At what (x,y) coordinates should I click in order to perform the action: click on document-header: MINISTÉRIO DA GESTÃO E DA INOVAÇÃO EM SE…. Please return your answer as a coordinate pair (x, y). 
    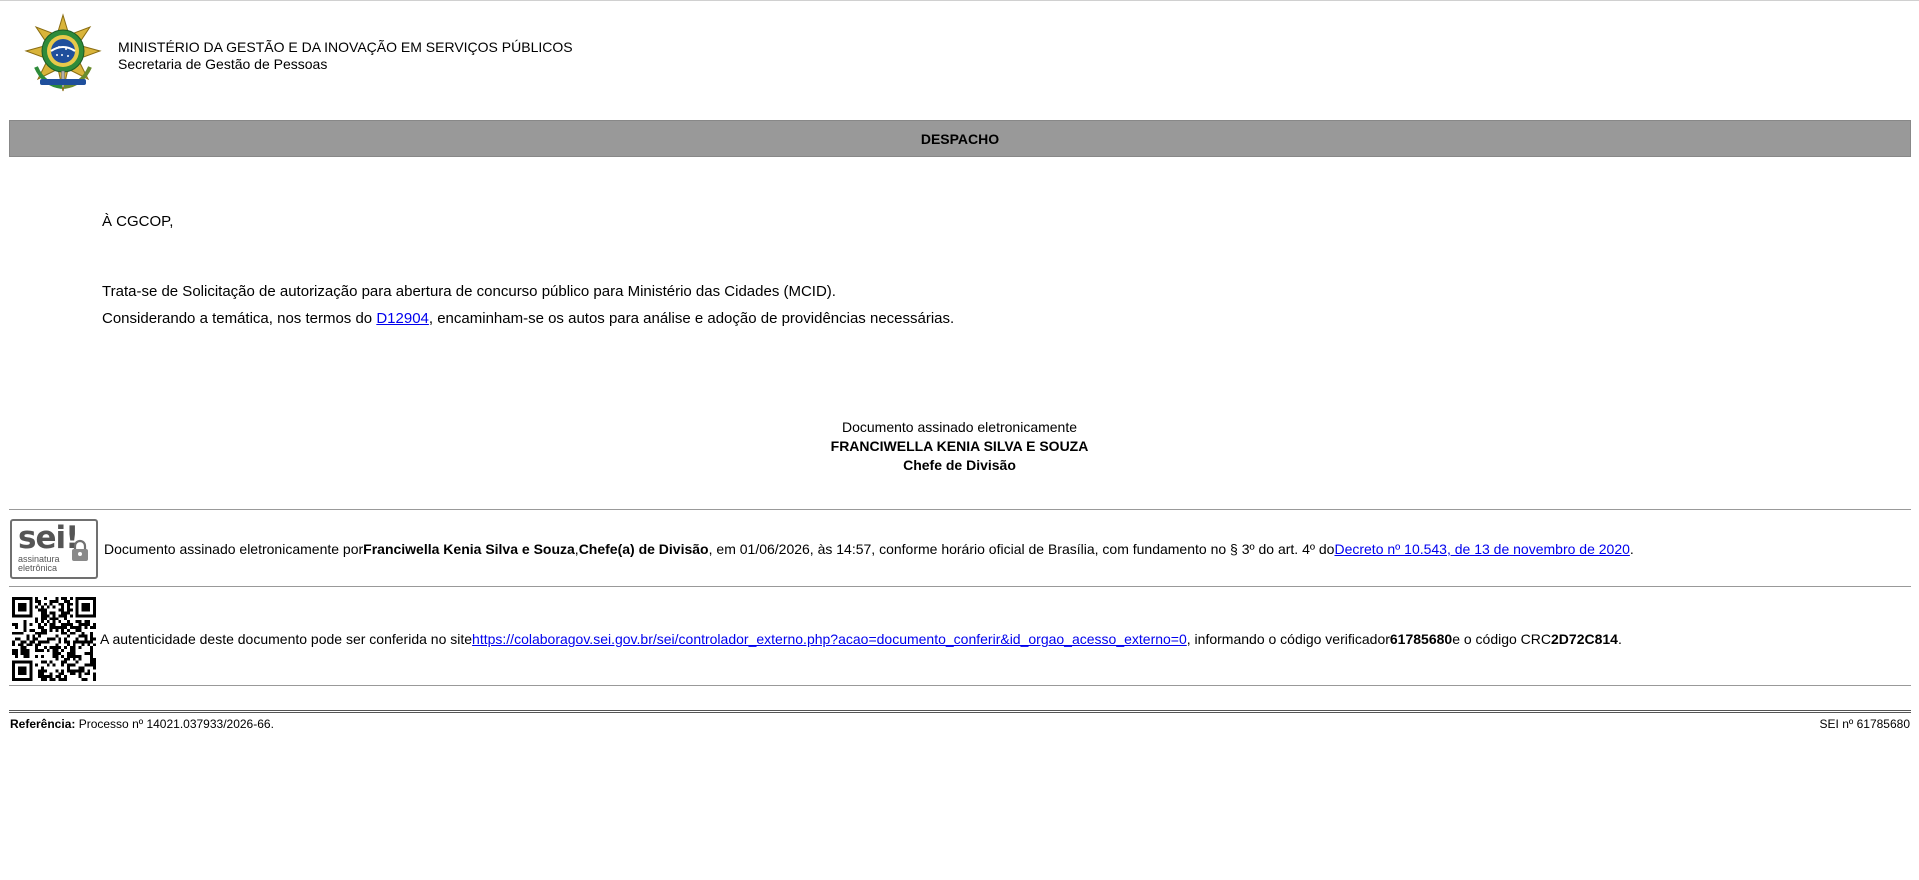
    Looking at the image, I should click on (297, 54).